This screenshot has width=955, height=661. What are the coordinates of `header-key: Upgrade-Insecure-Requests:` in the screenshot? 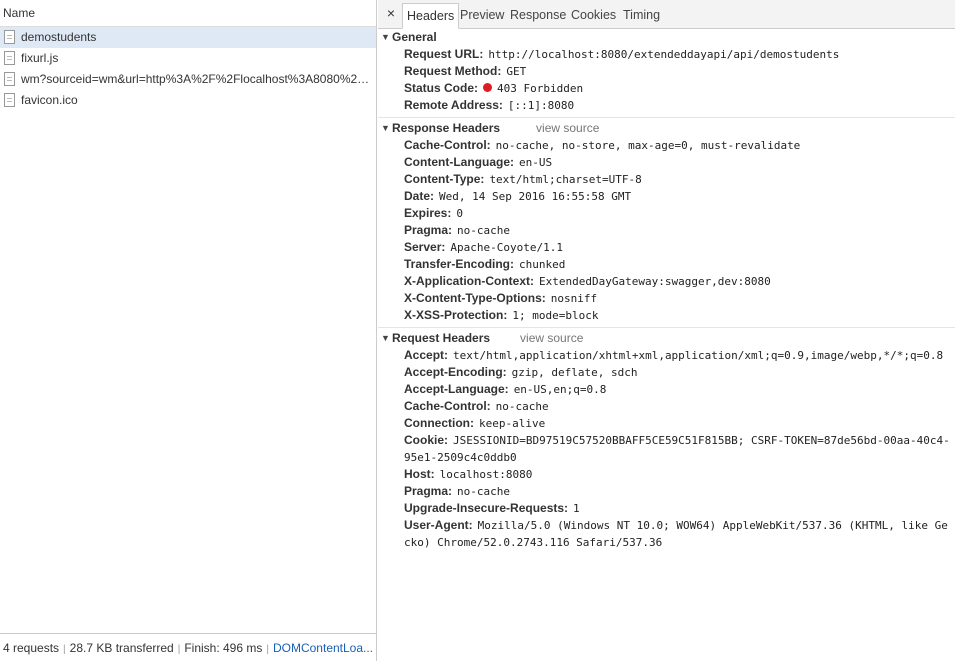 It's located at (486, 508).